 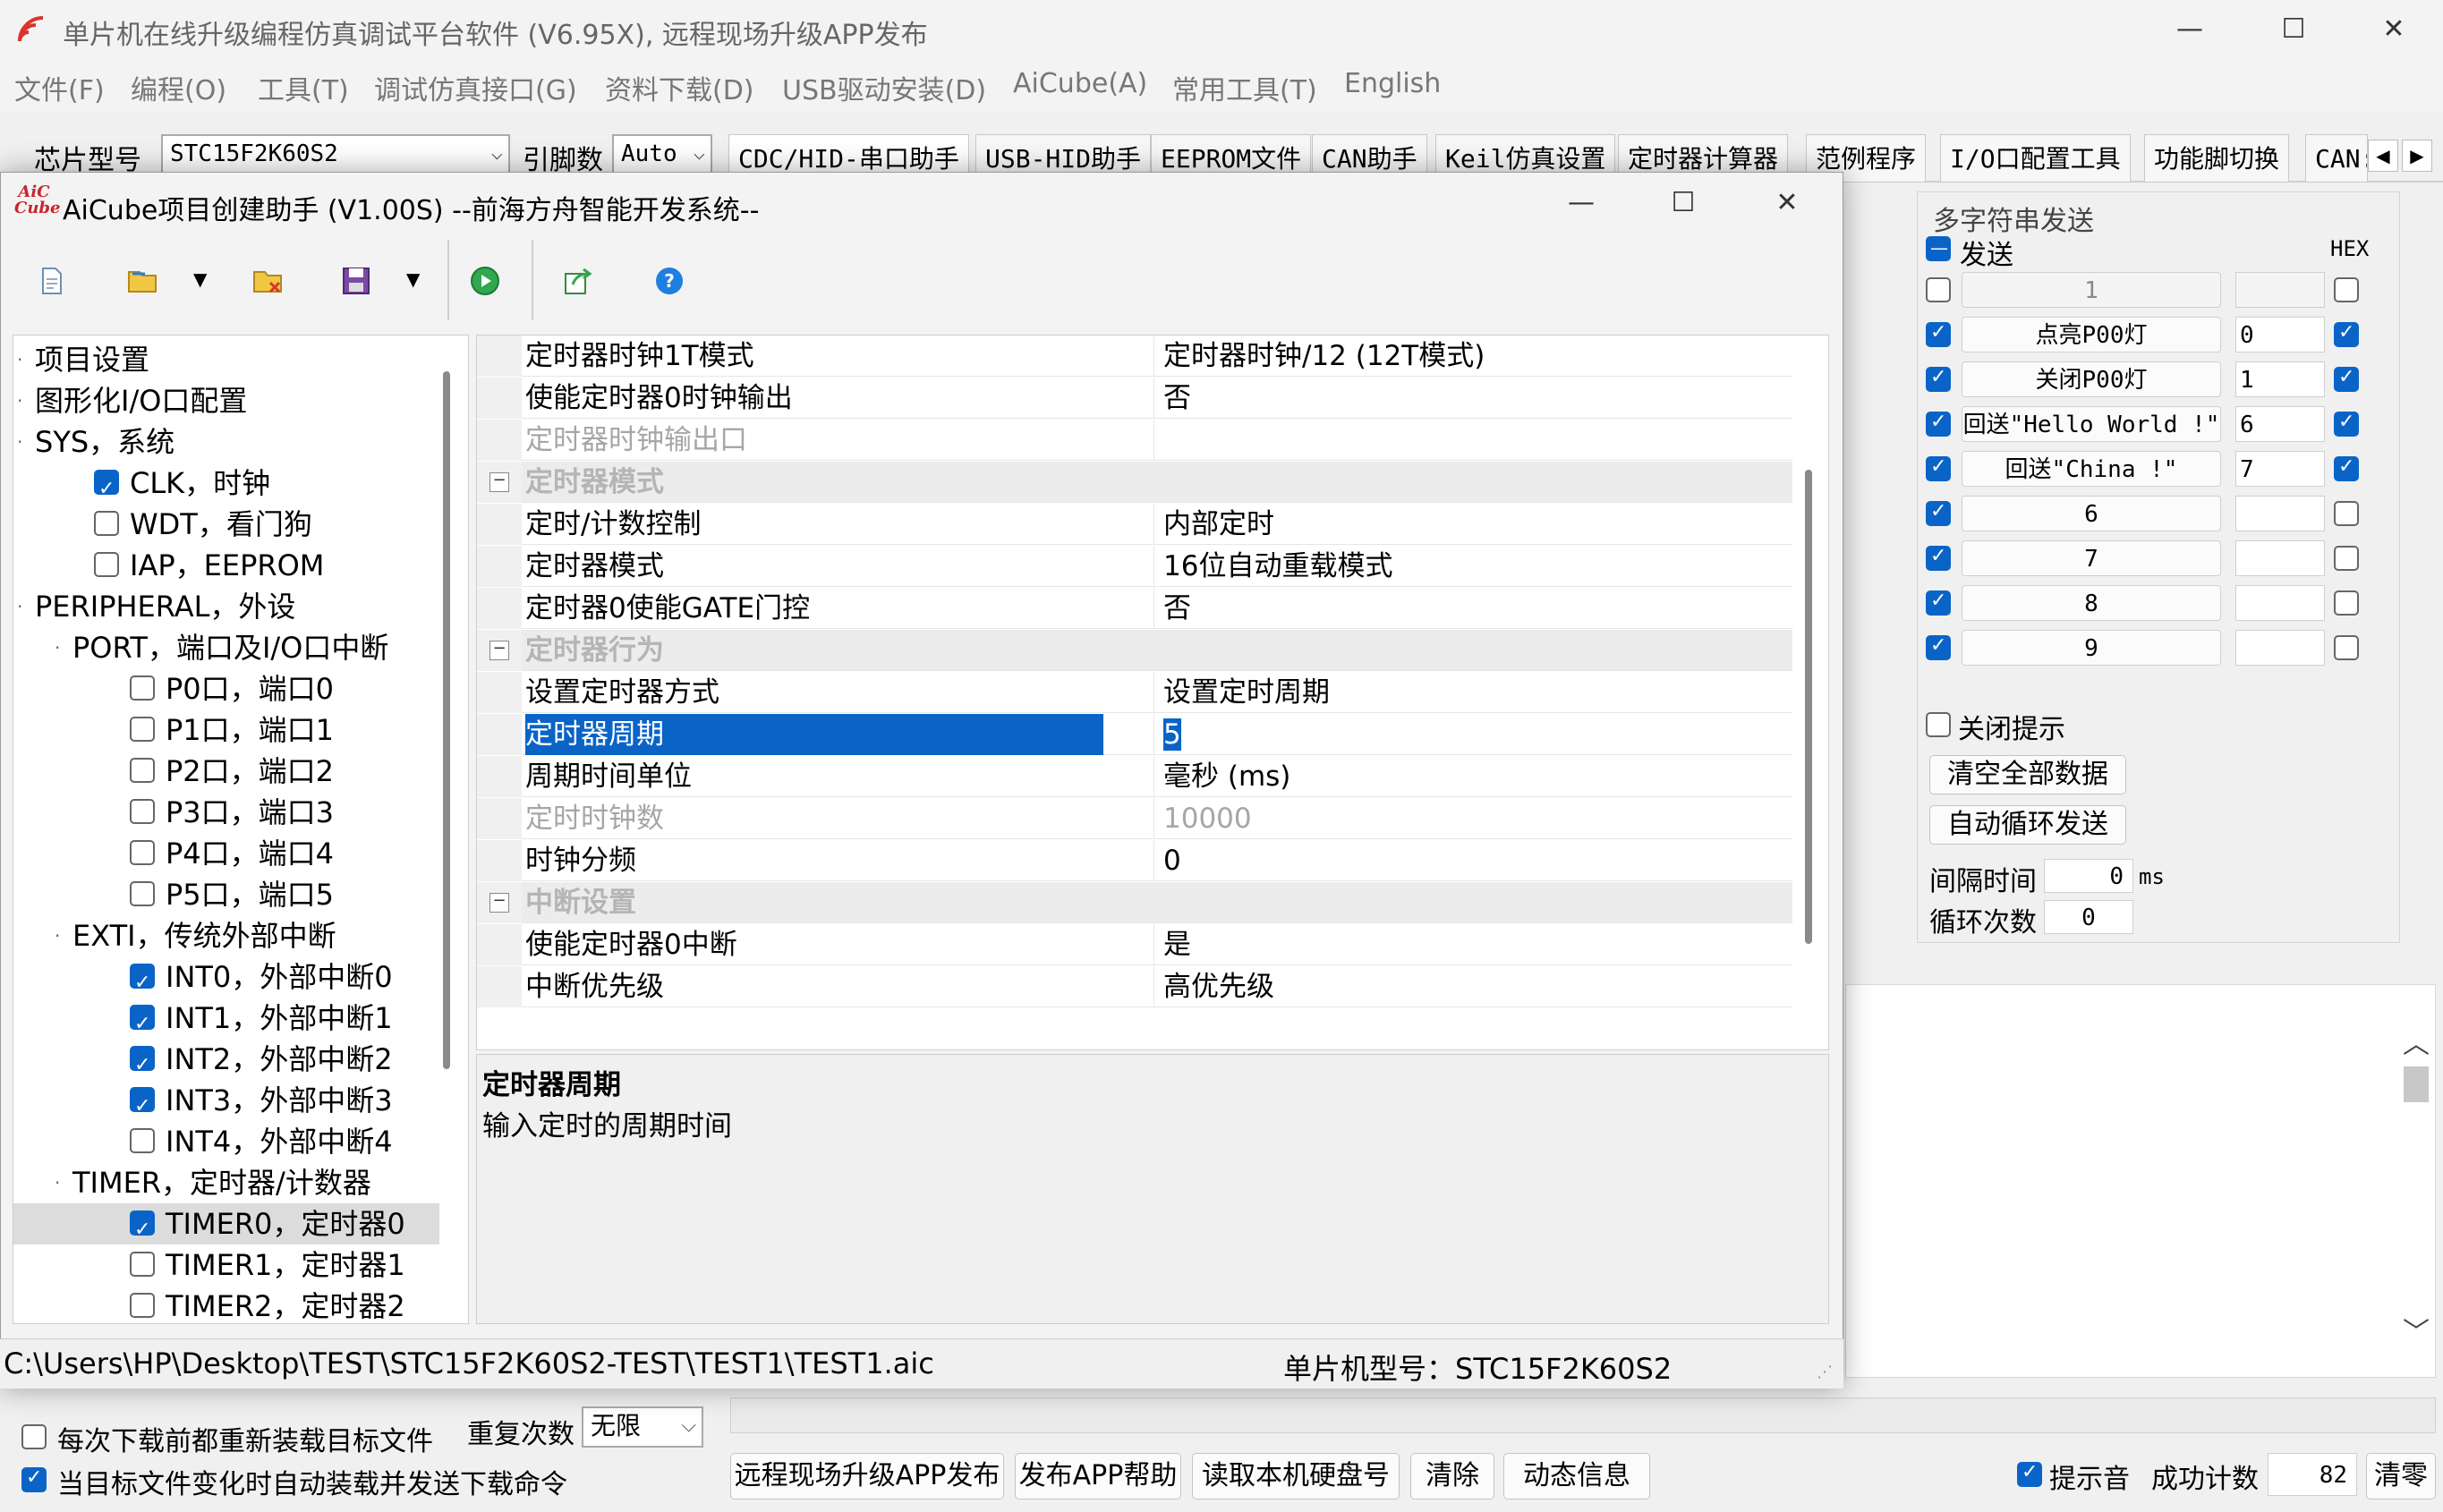 What do you see at coordinates (1472, 398) in the screenshot?
I see `property-value-cell: 否` at bounding box center [1472, 398].